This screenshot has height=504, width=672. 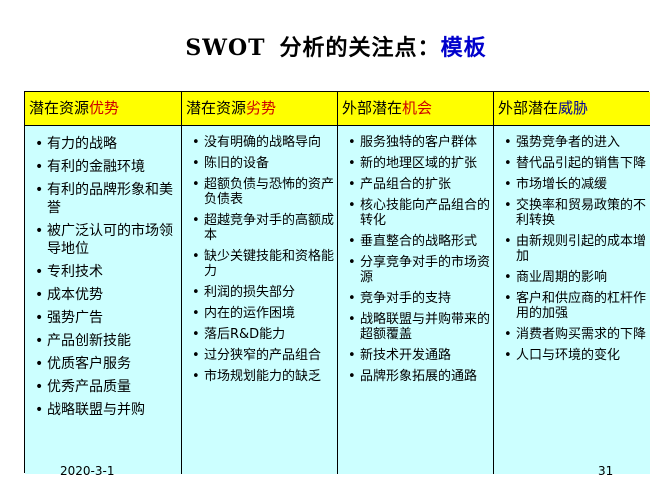 I want to click on list-item: 超额负债与恐怖的资产负债表, so click(x=263, y=192).